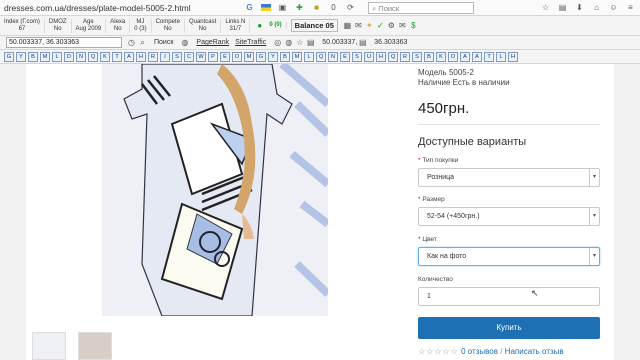  What do you see at coordinates (165, 56) in the screenshot?
I see `toolbar-square-button: I` at bounding box center [165, 56].